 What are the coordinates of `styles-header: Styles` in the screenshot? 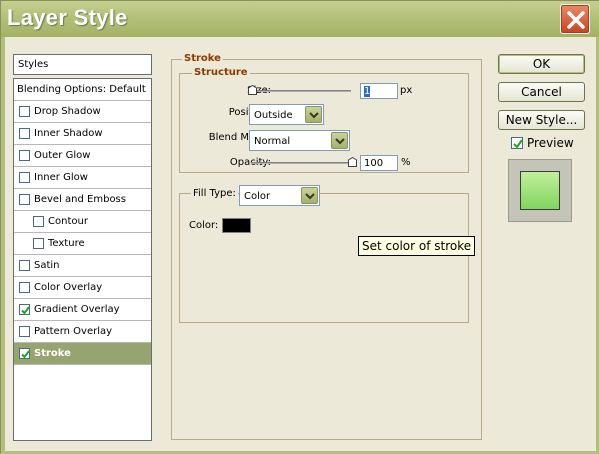 It's located at (82, 64).